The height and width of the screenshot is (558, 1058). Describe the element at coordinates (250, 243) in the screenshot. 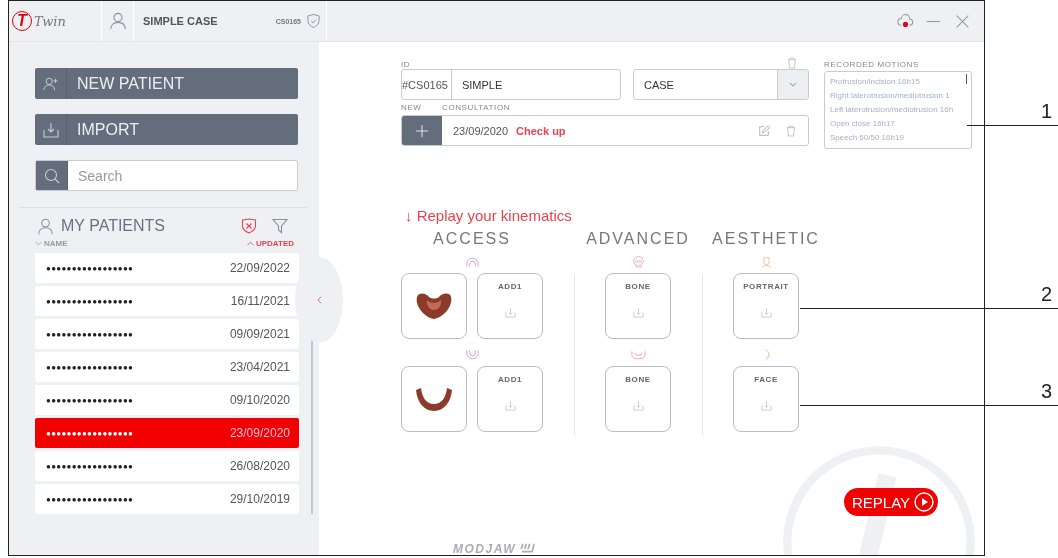

I see `chevron-up-icon` at that location.